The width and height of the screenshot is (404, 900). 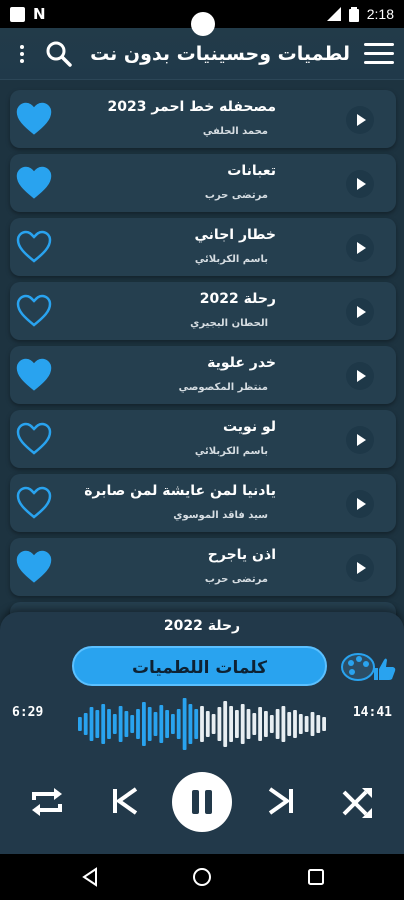 I want to click on track-artist: الحطان البجيري, so click(x=229, y=323).